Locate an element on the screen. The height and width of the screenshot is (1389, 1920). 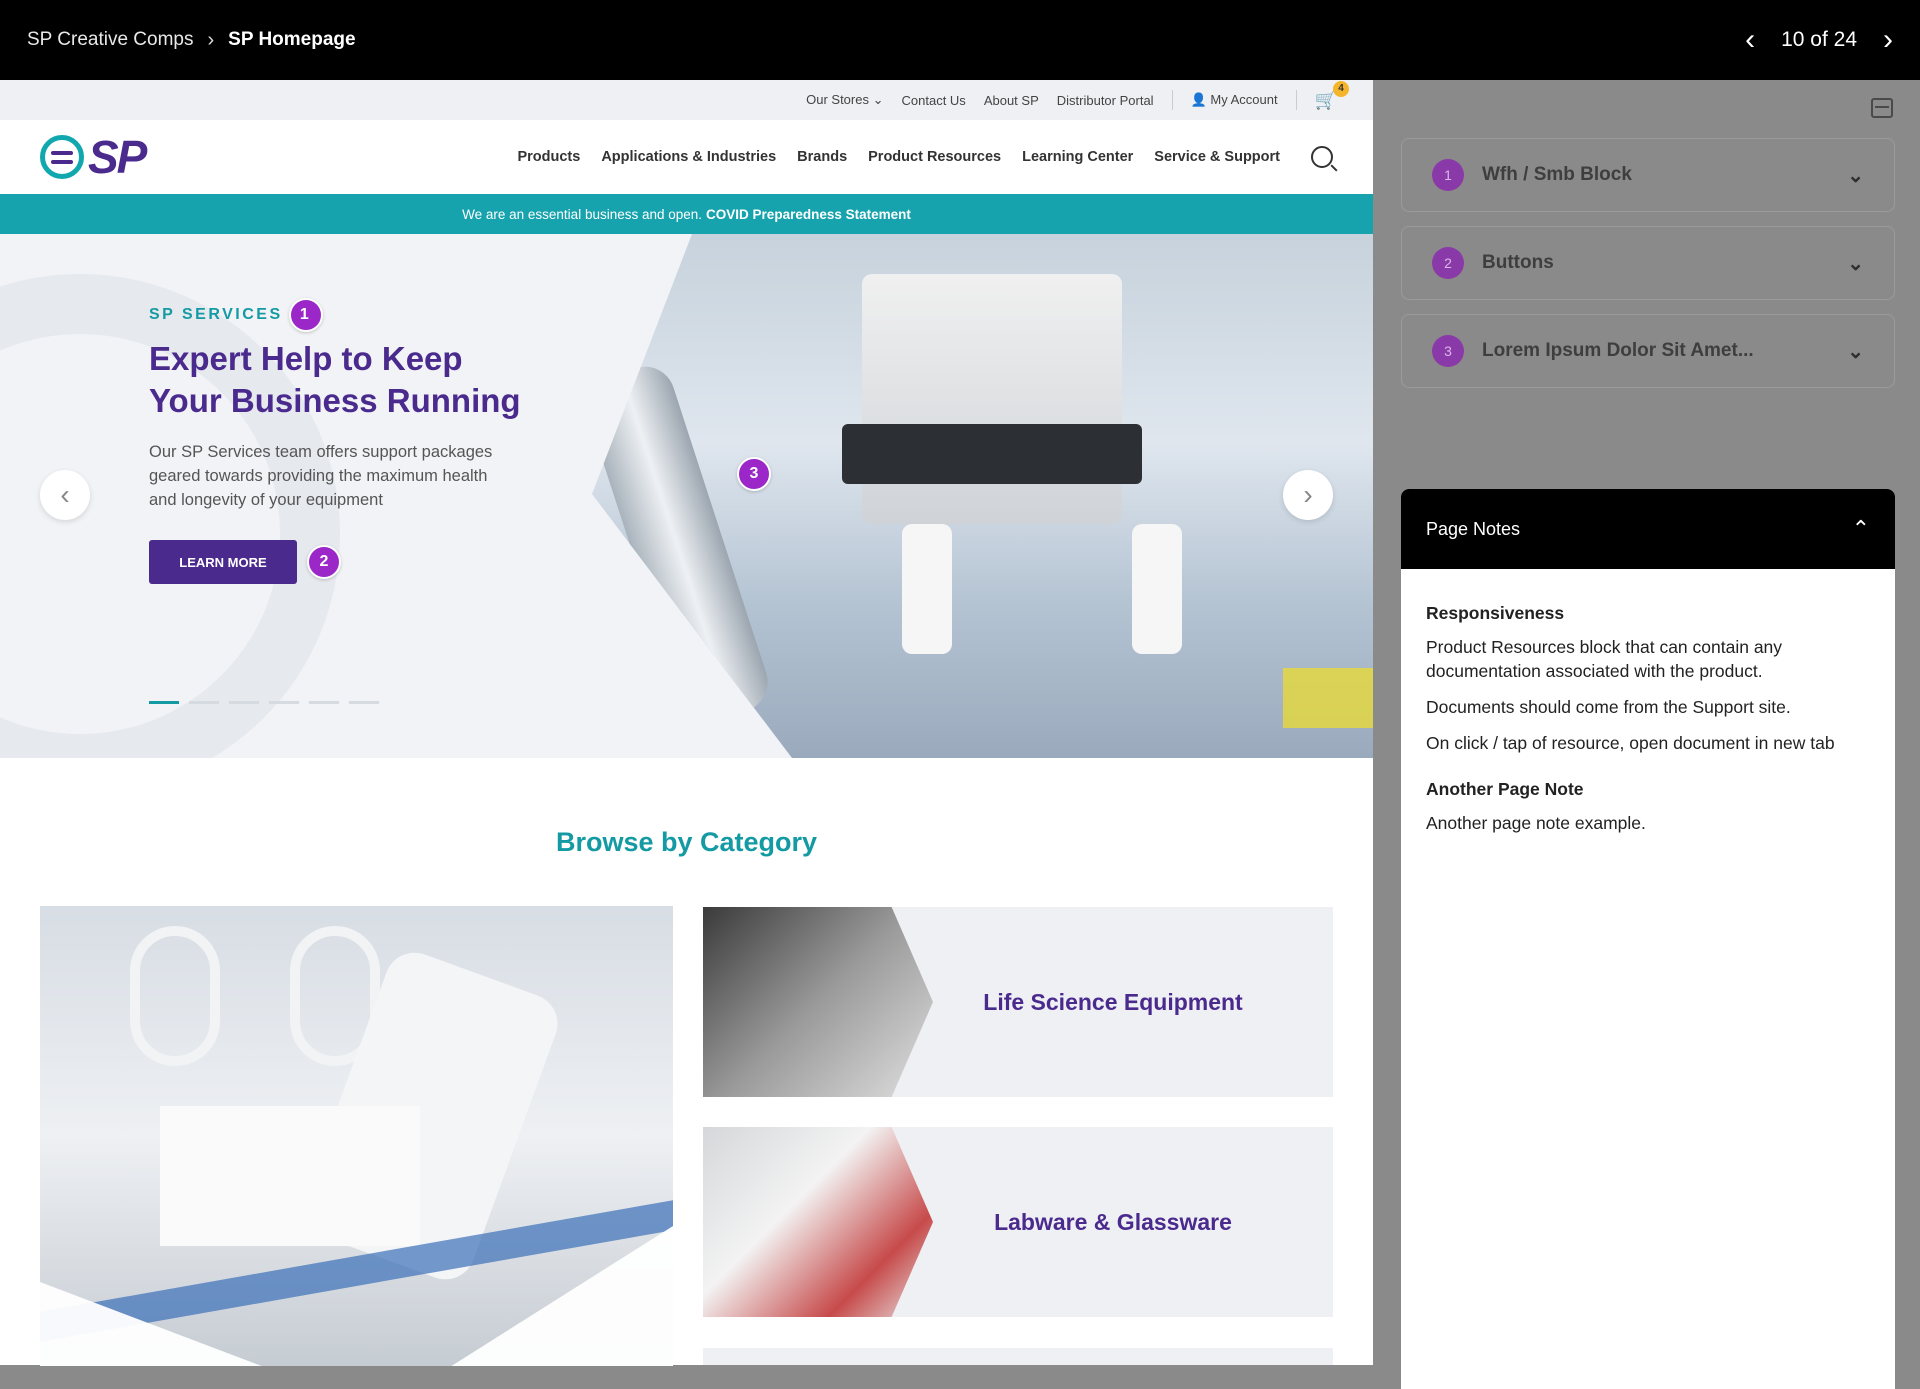
chevron-right-icon: › is located at coordinates (1888, 40).